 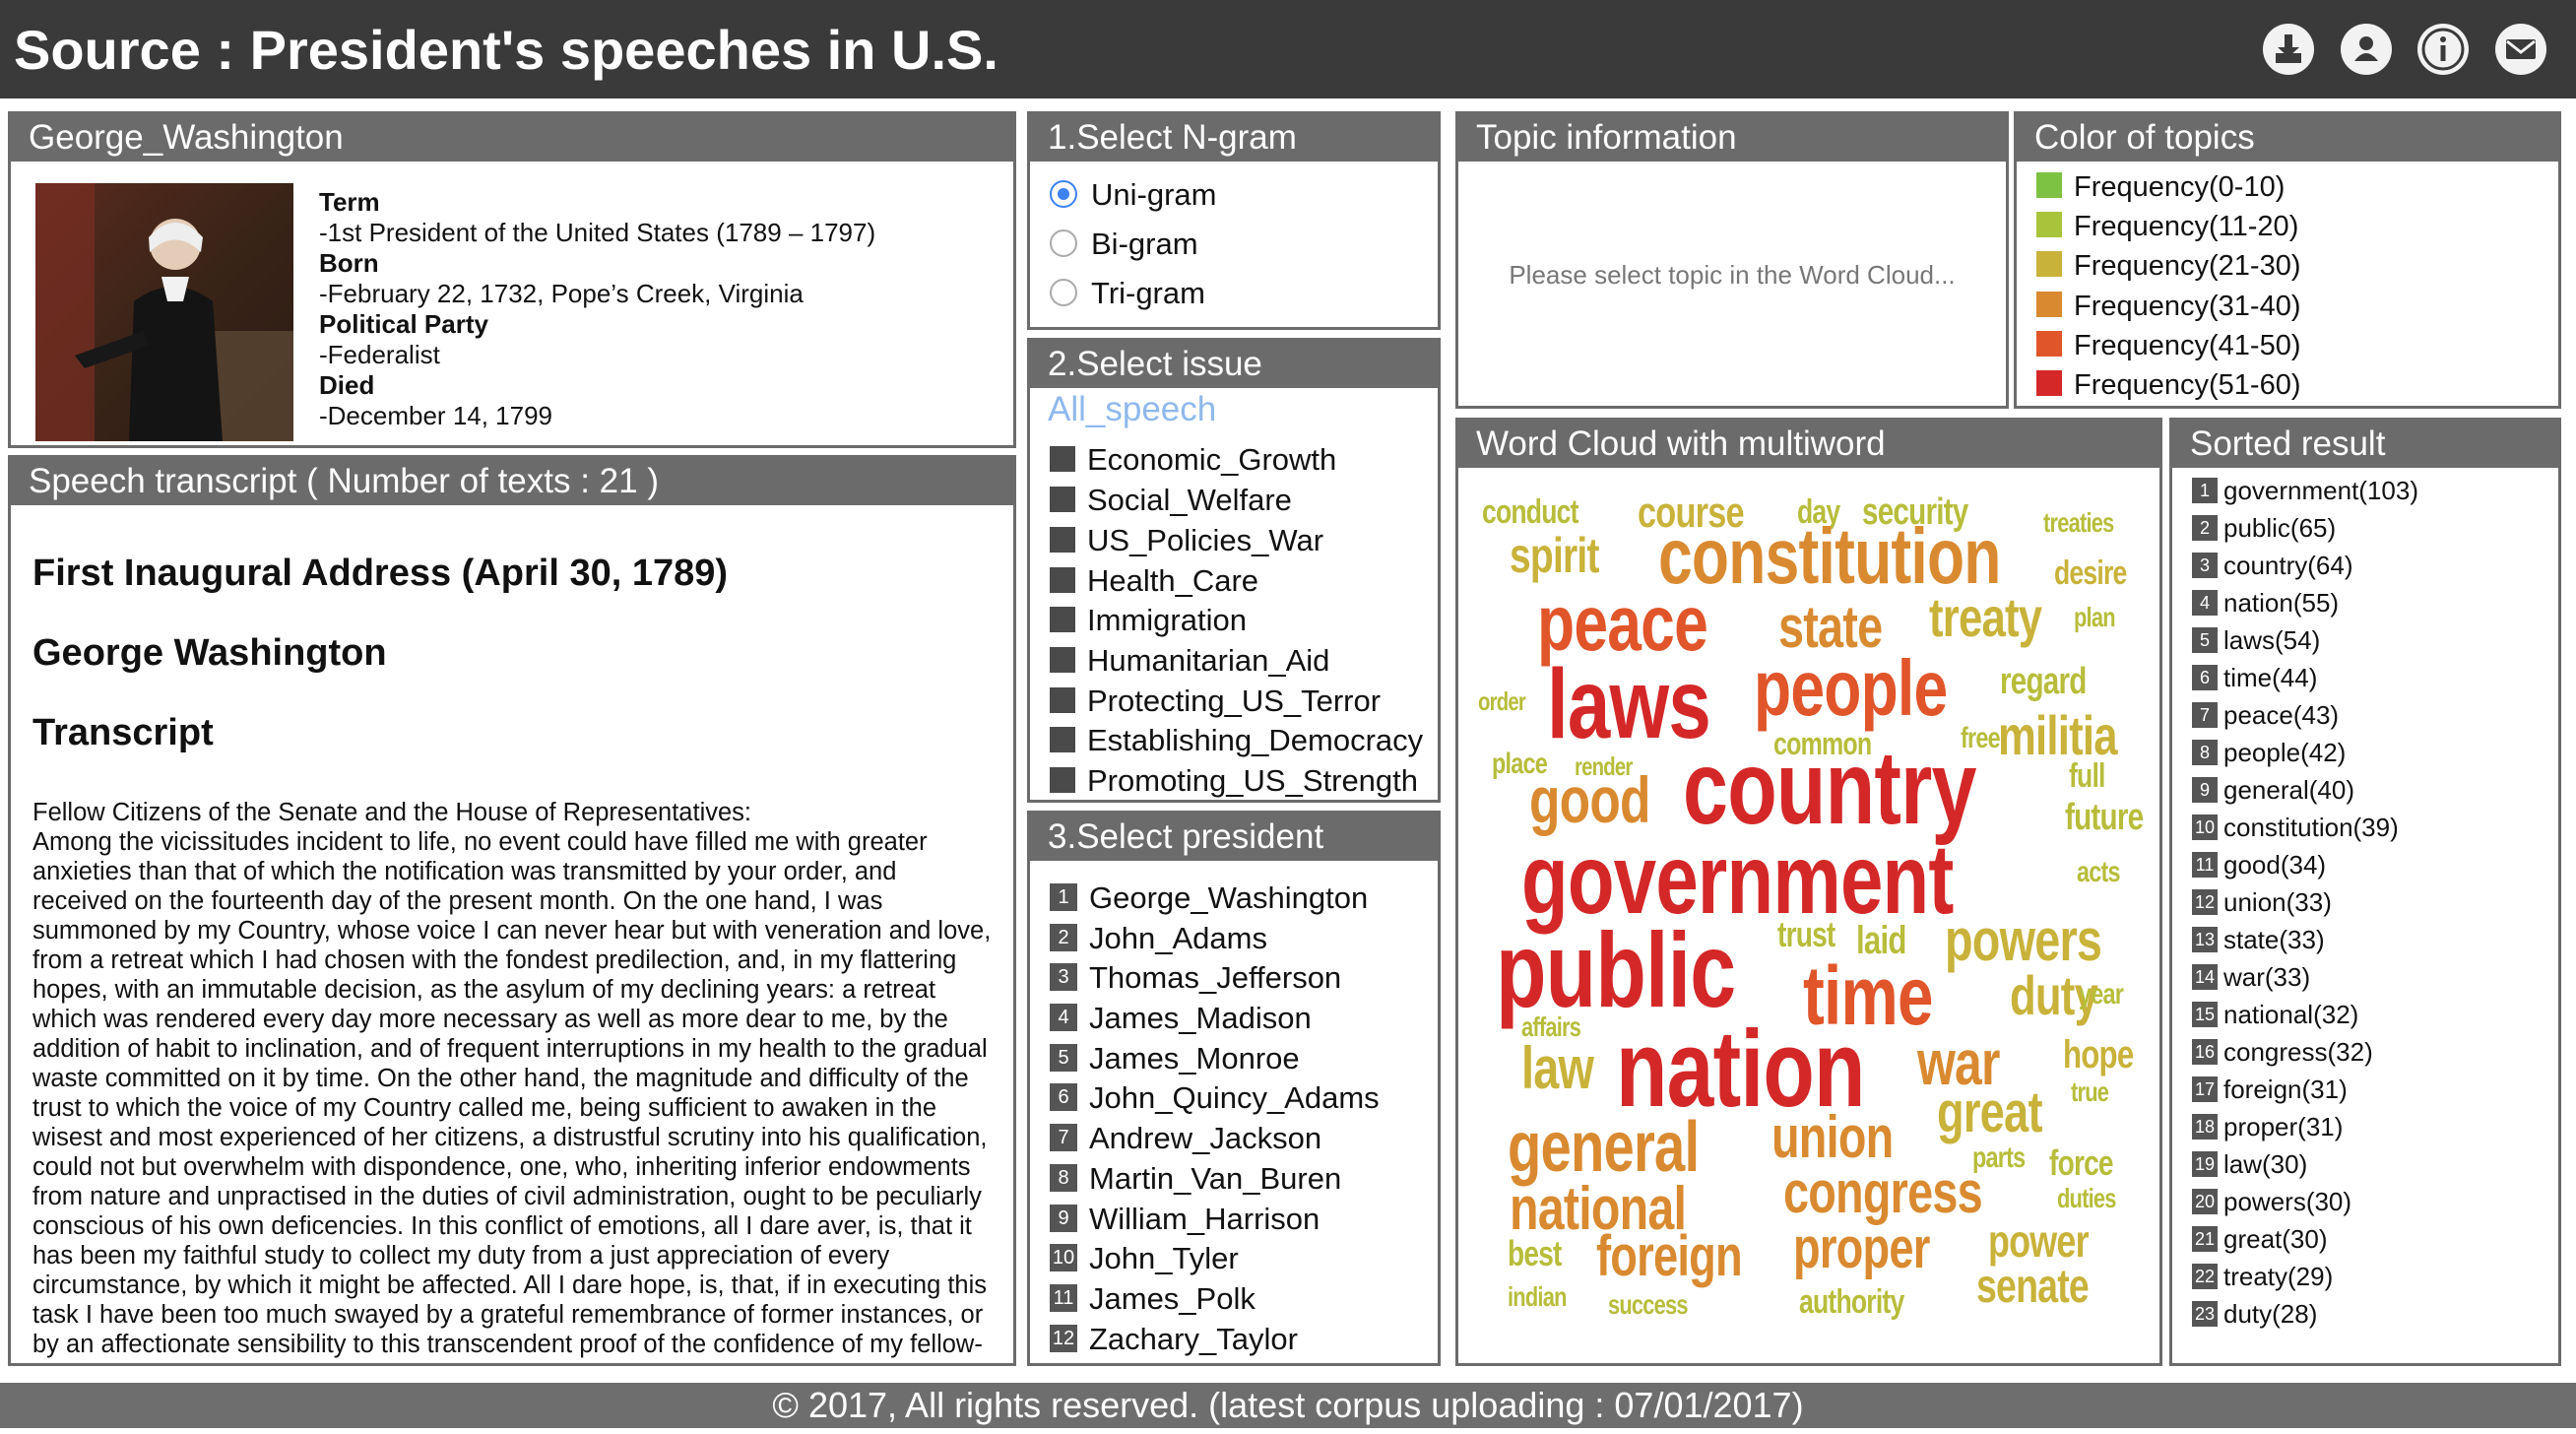 What do you see at coordinates (2267, 1127) in the screenshot?
I see `sorted-item: 18 proper(31)` at bounding box center [2267, 1127].